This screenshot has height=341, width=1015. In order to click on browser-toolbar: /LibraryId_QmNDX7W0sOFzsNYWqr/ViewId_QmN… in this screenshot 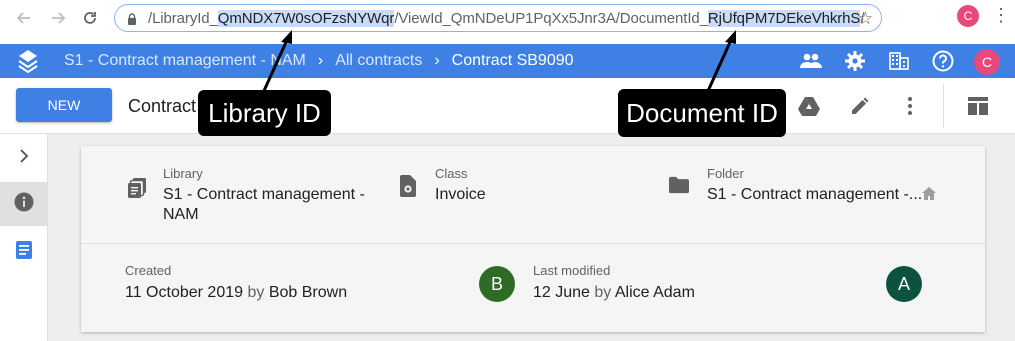, I will do `click(507, 22)`.